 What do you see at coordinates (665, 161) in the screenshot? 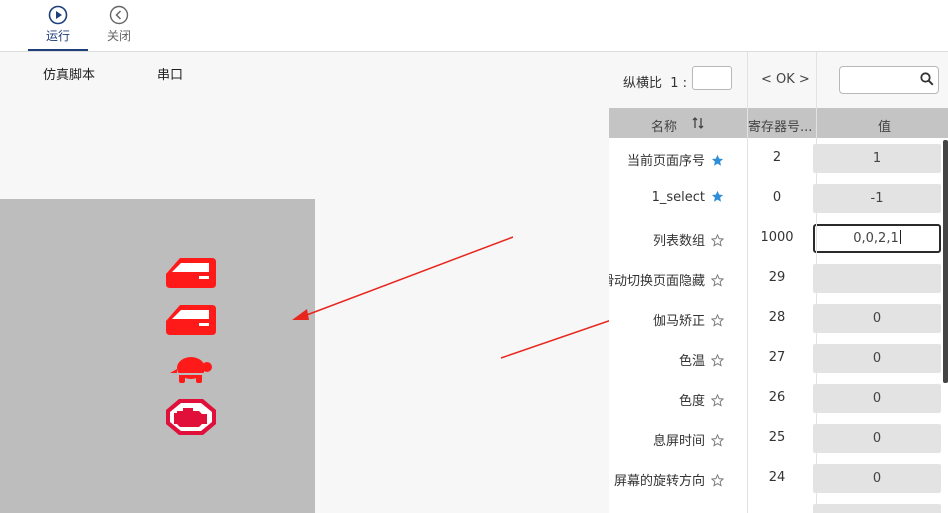
I see `row-name-text: 当前页面序号` at bounding box center [665, 161].